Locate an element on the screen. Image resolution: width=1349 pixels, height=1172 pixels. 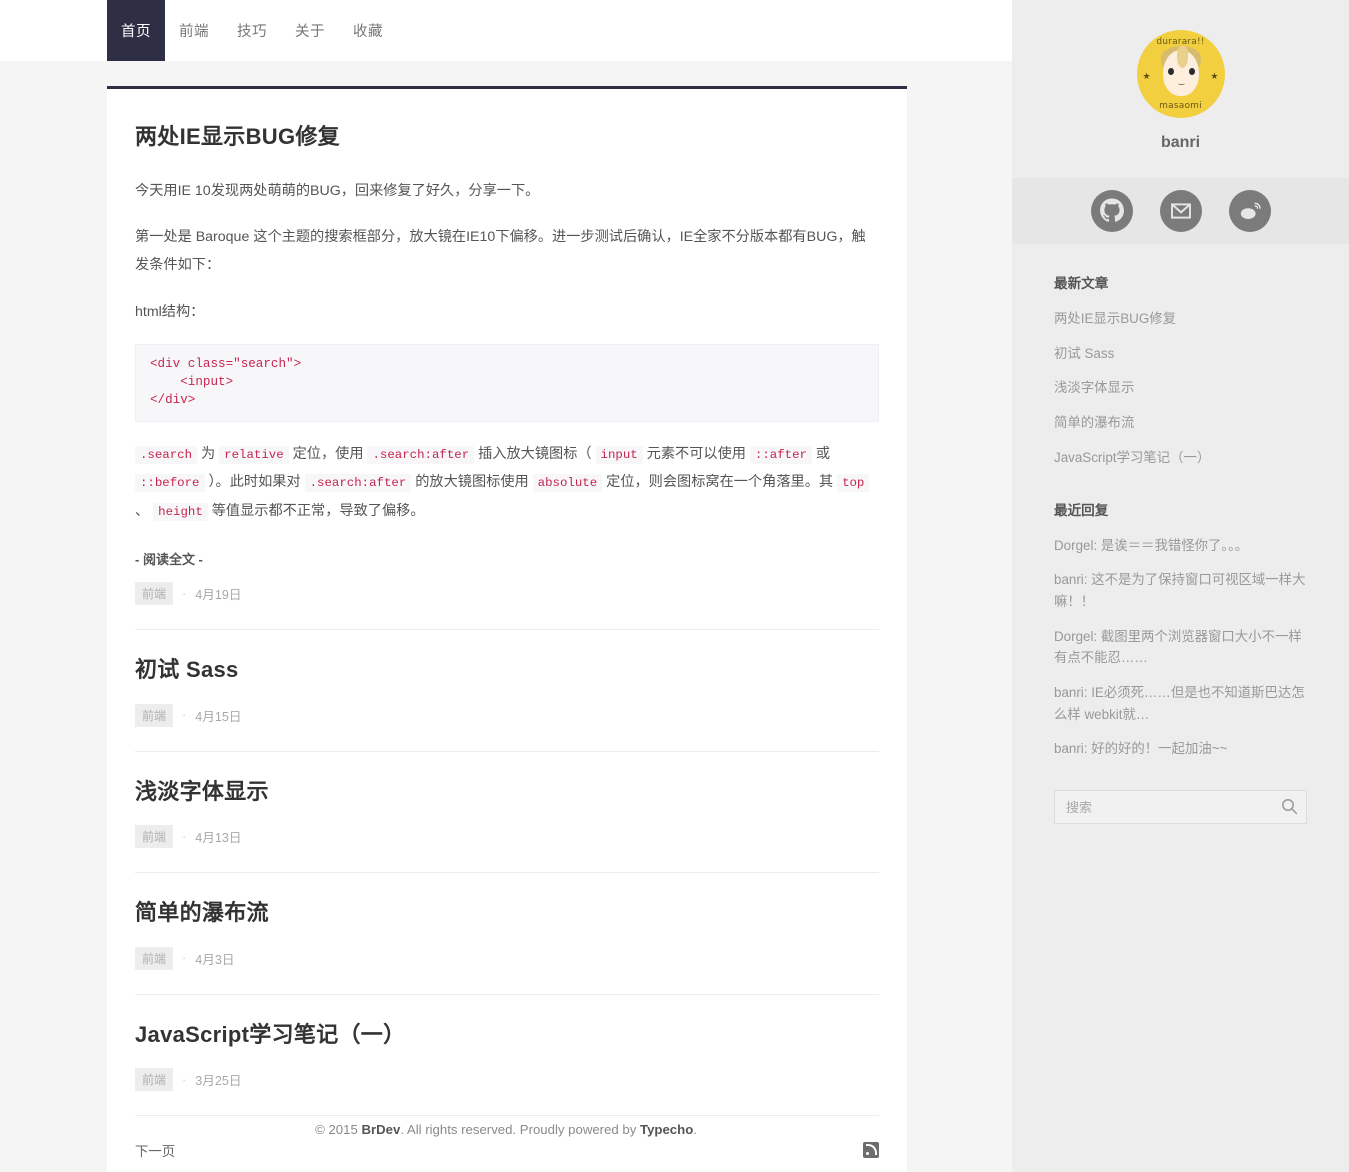
footer-site-name: BrDev is located at coordinates (380, 1129).